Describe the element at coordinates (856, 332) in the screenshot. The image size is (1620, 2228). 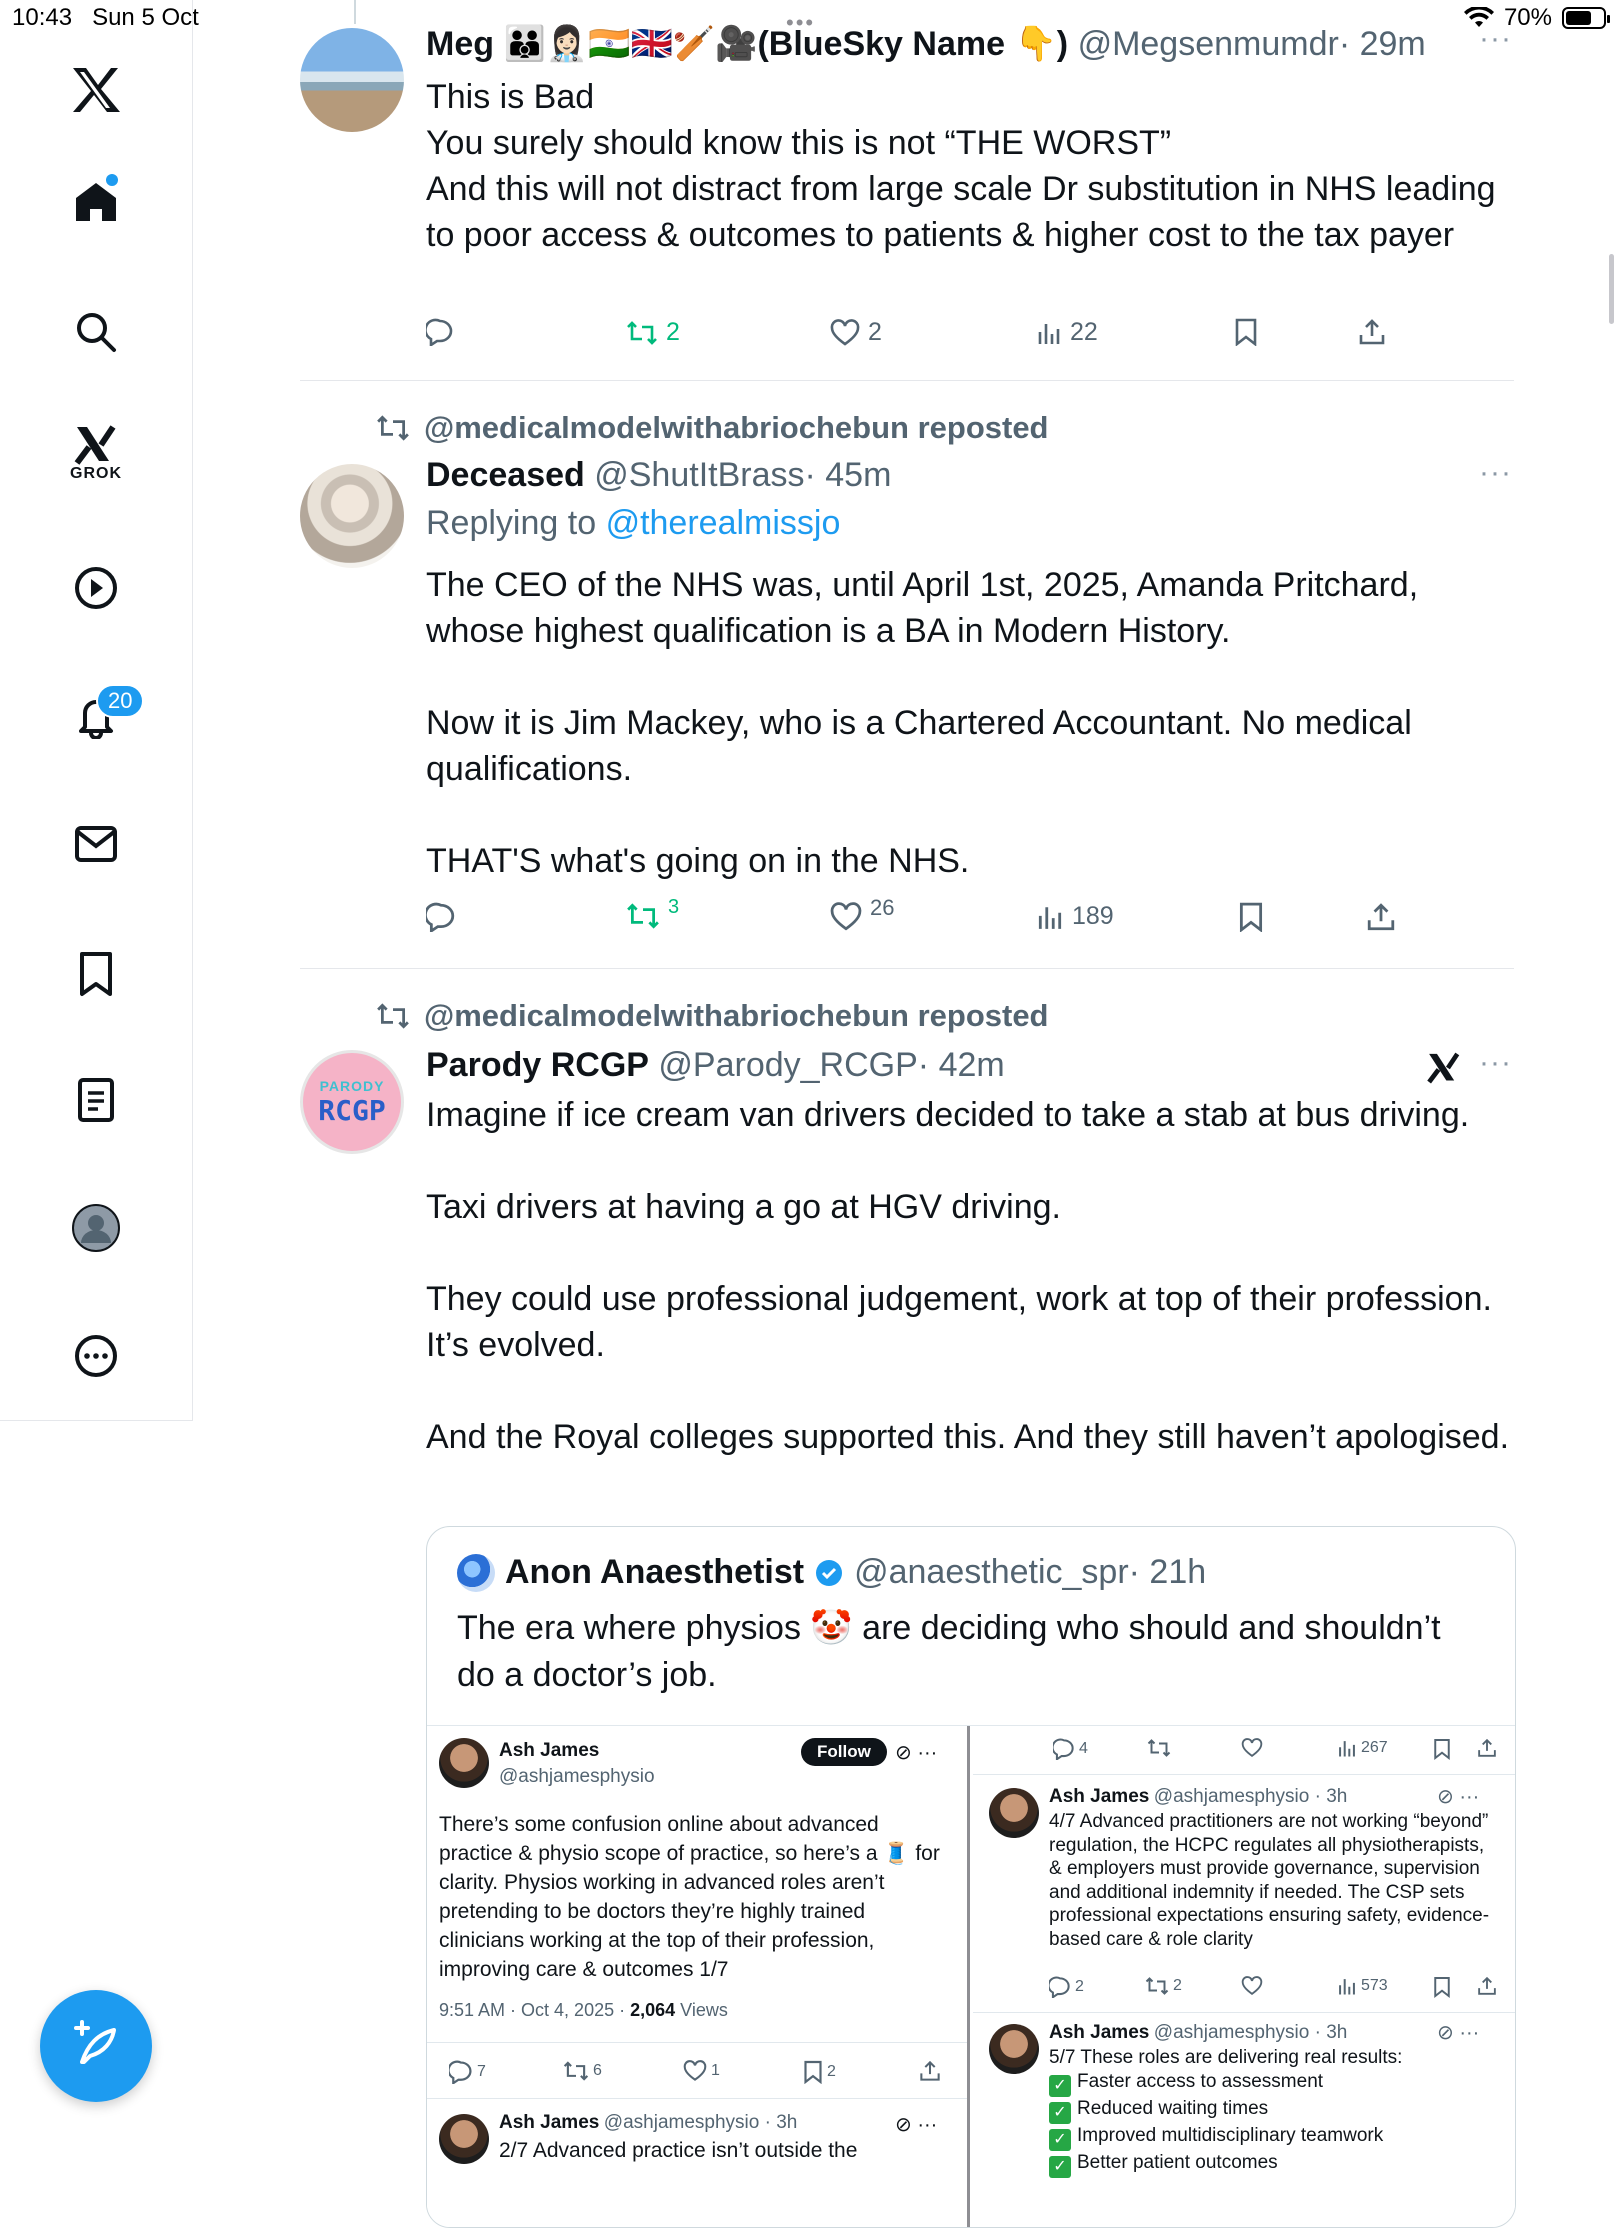
I see `like-button: 2` at that location.